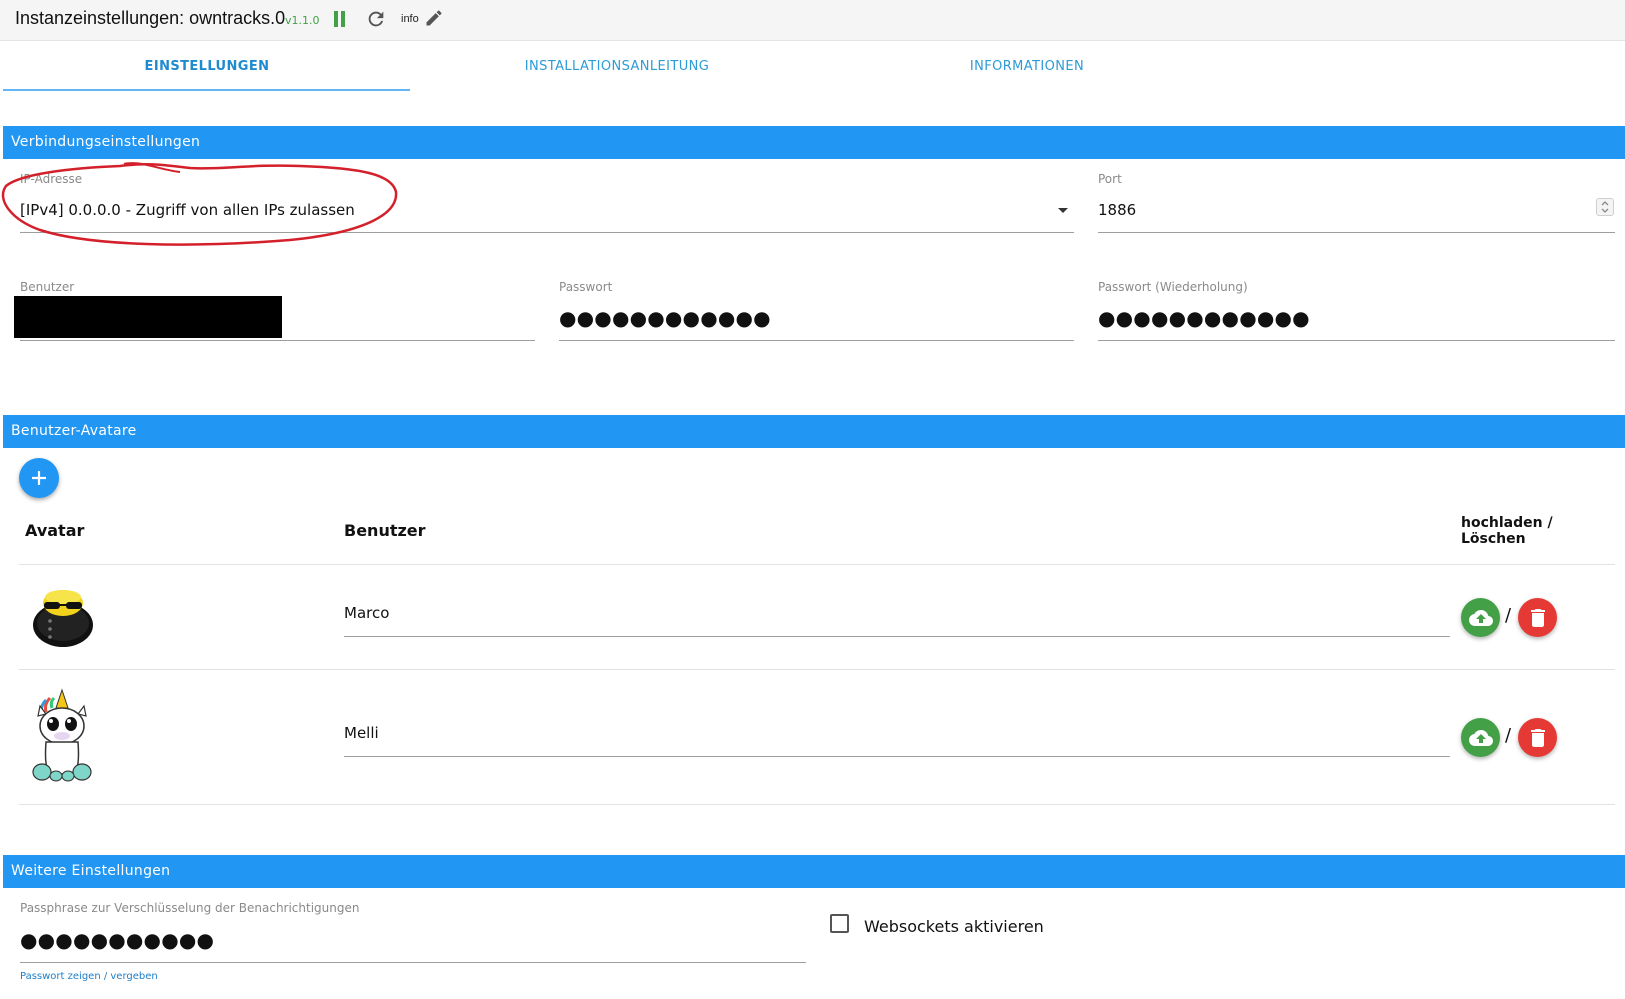 This screenshot has width=1625, height=999. Describe the element at coordinates (410, 19) in the screenshot. I see `info-label: info` at that location.